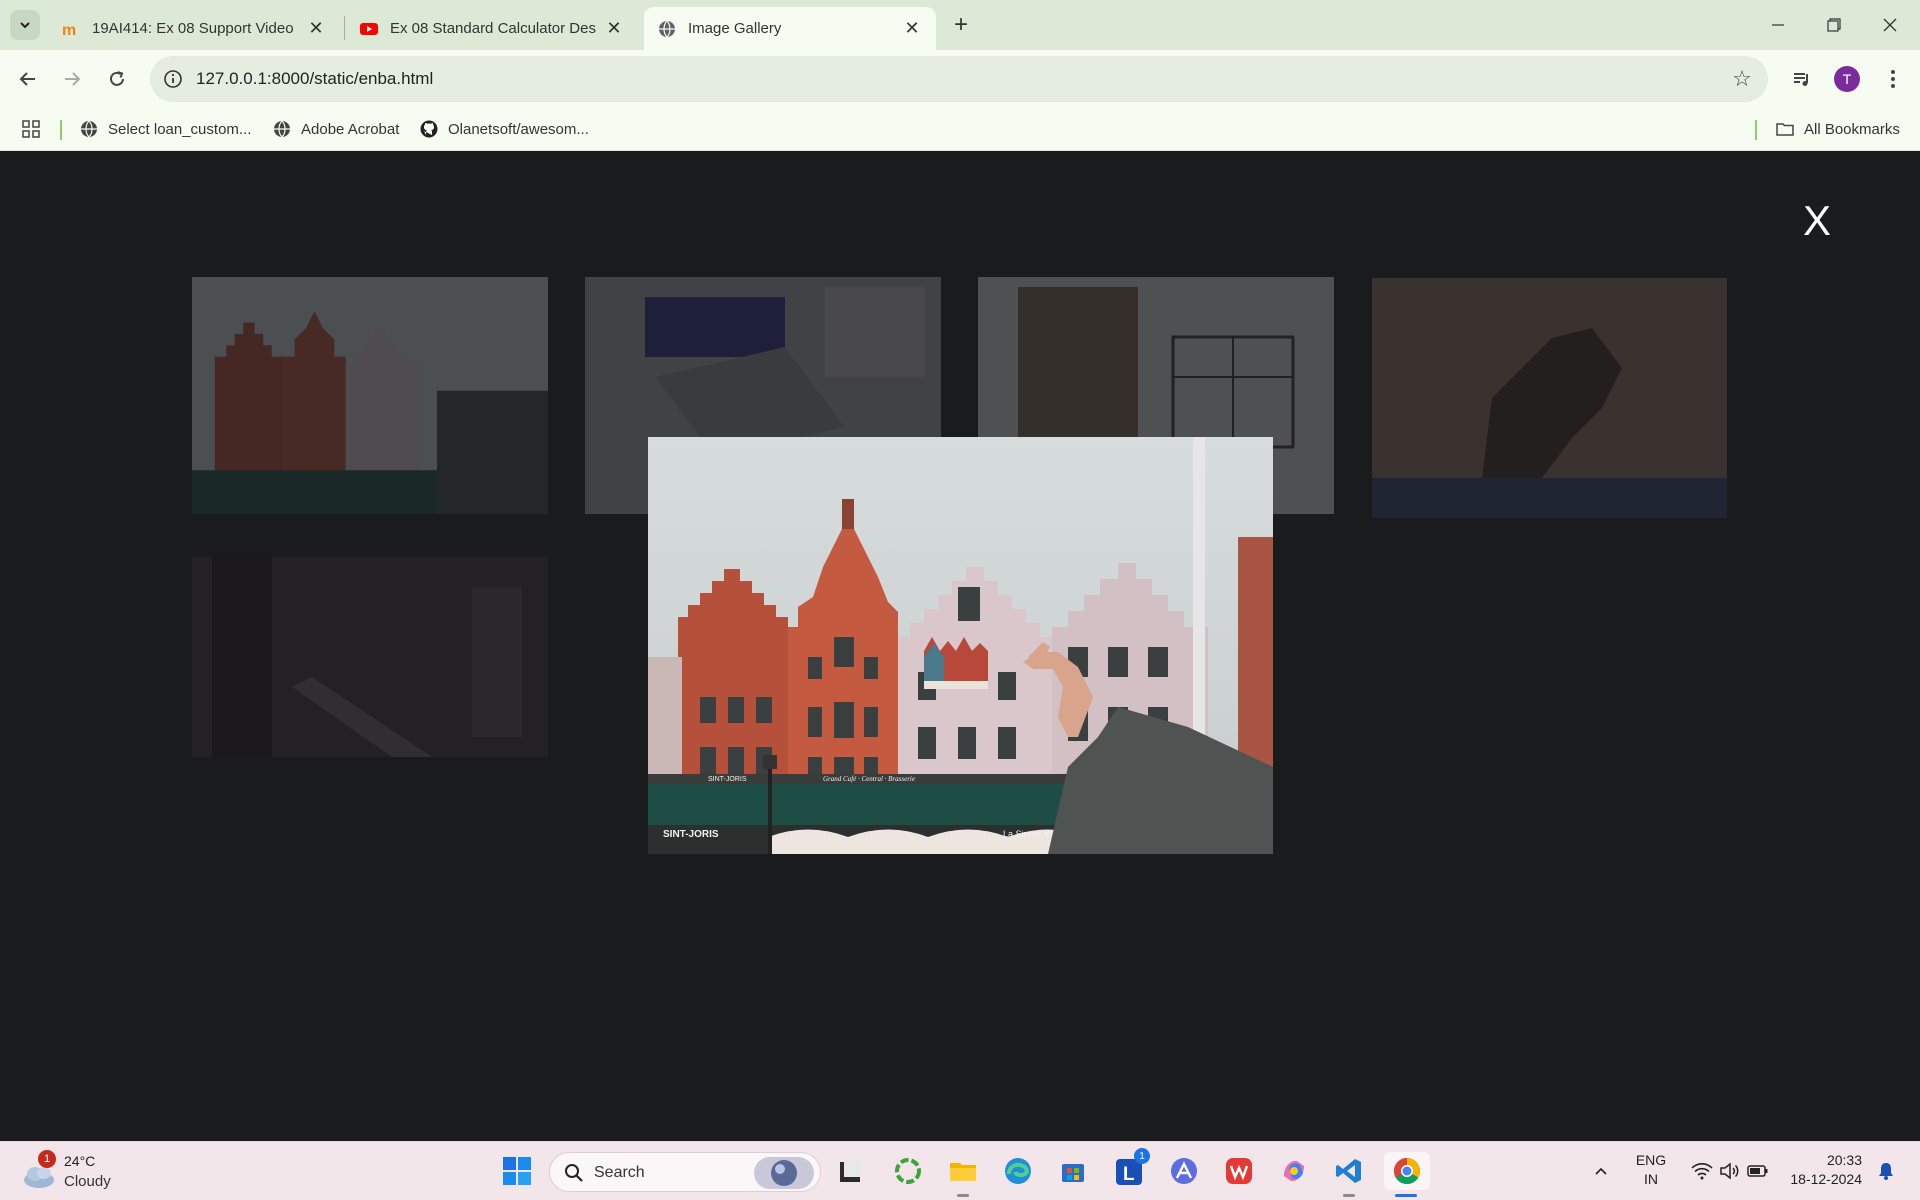 The image size is (1920, 1200). I want to click on copilot-ring-icon, so click(908, 1171).